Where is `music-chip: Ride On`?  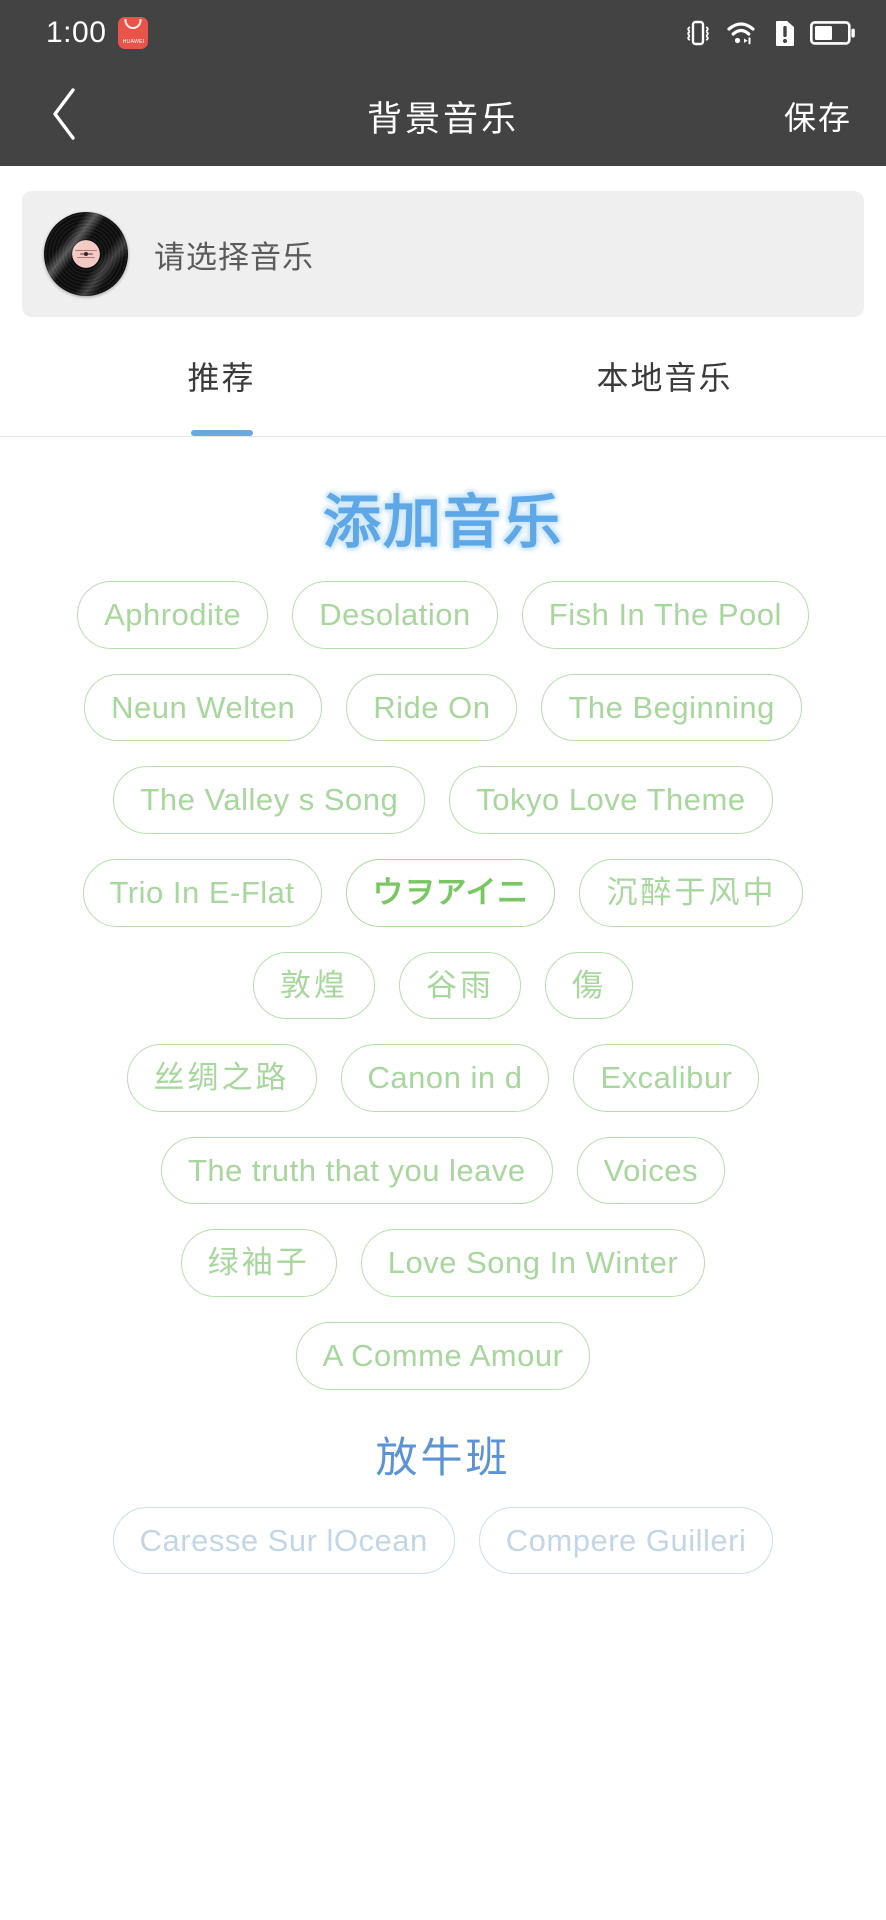 music-chip: Ride On is located at coordinates (432, 707).